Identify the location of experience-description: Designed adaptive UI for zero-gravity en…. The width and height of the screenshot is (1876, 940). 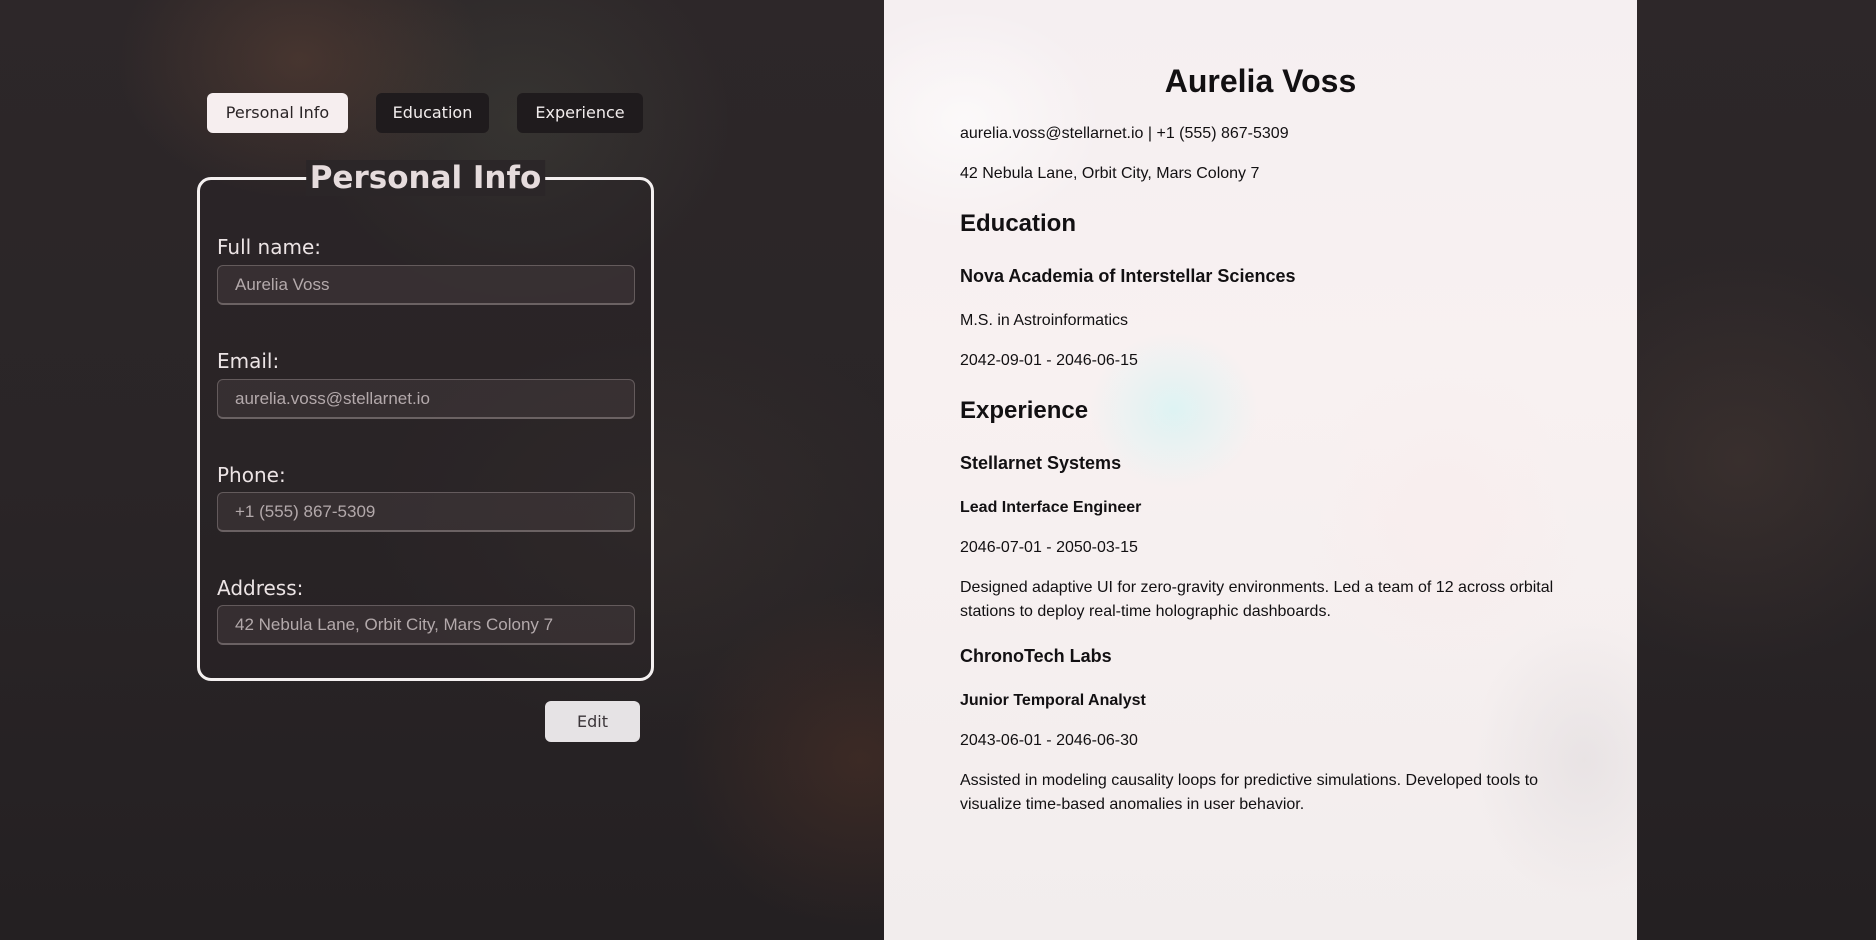
(1257, 599).